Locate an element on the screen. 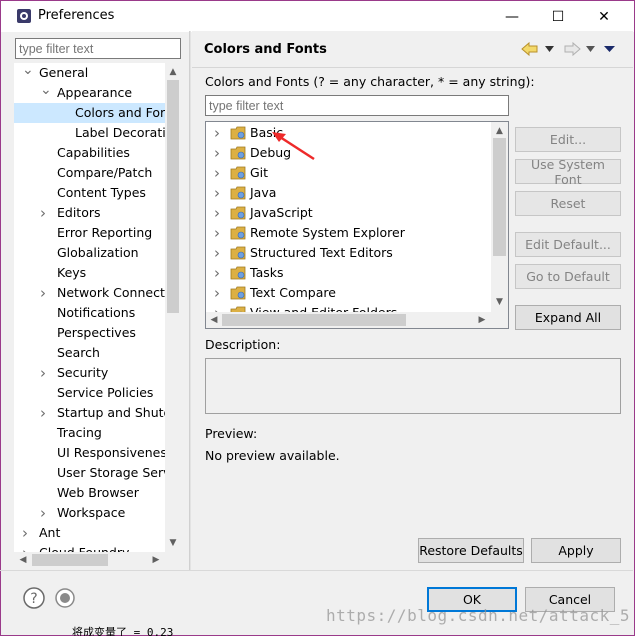  tree-item: › Security is located at coordinates (89, 373).